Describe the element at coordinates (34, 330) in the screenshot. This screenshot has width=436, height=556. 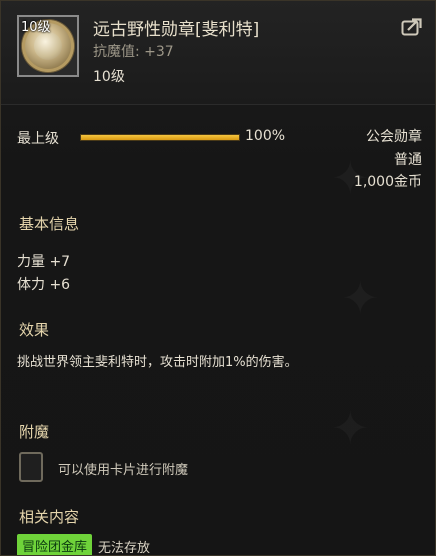
I see `effect-title: 效果` at that location.